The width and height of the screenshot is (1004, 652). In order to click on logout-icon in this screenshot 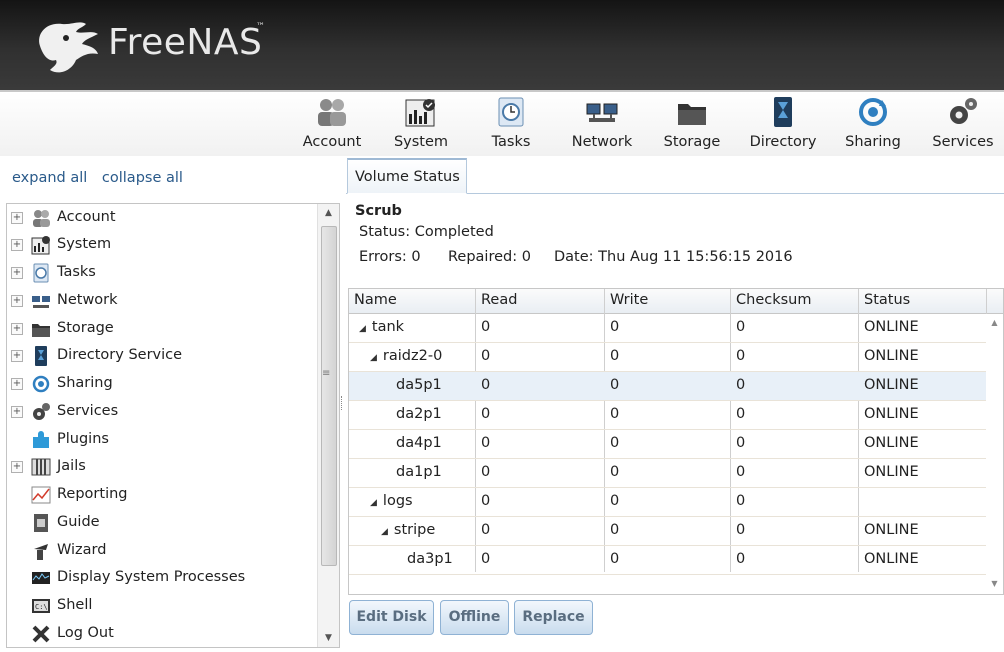, I will do `click(41, 634)`.